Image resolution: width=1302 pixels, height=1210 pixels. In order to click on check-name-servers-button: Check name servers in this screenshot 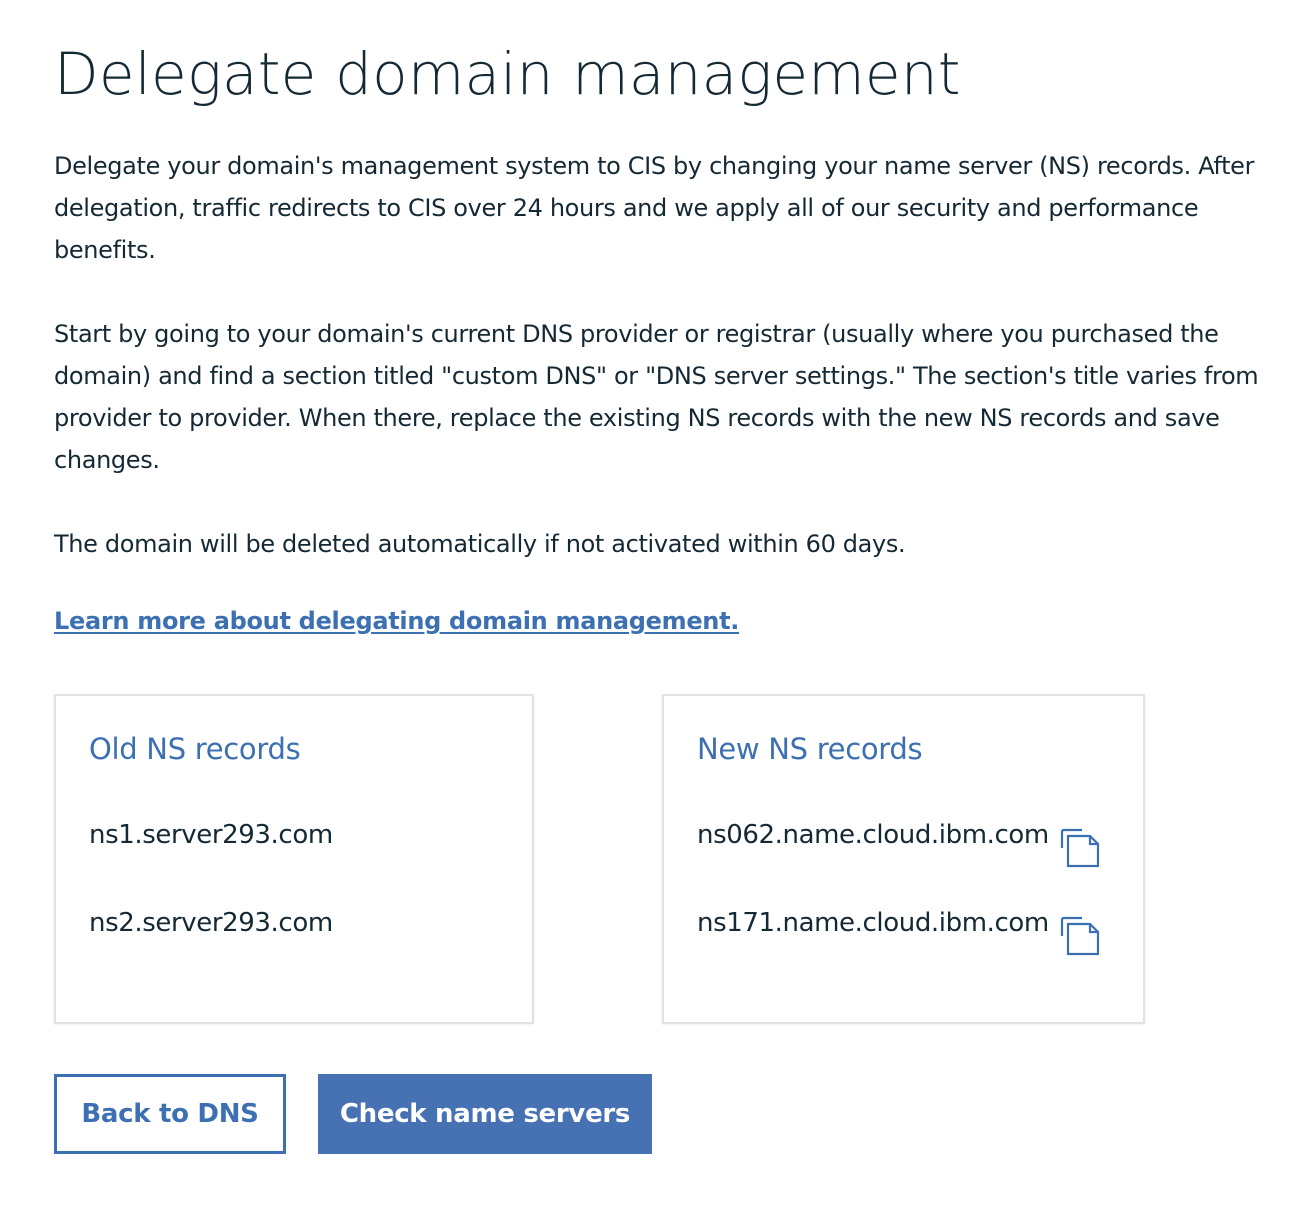, I will do `click(485, 1114)`.